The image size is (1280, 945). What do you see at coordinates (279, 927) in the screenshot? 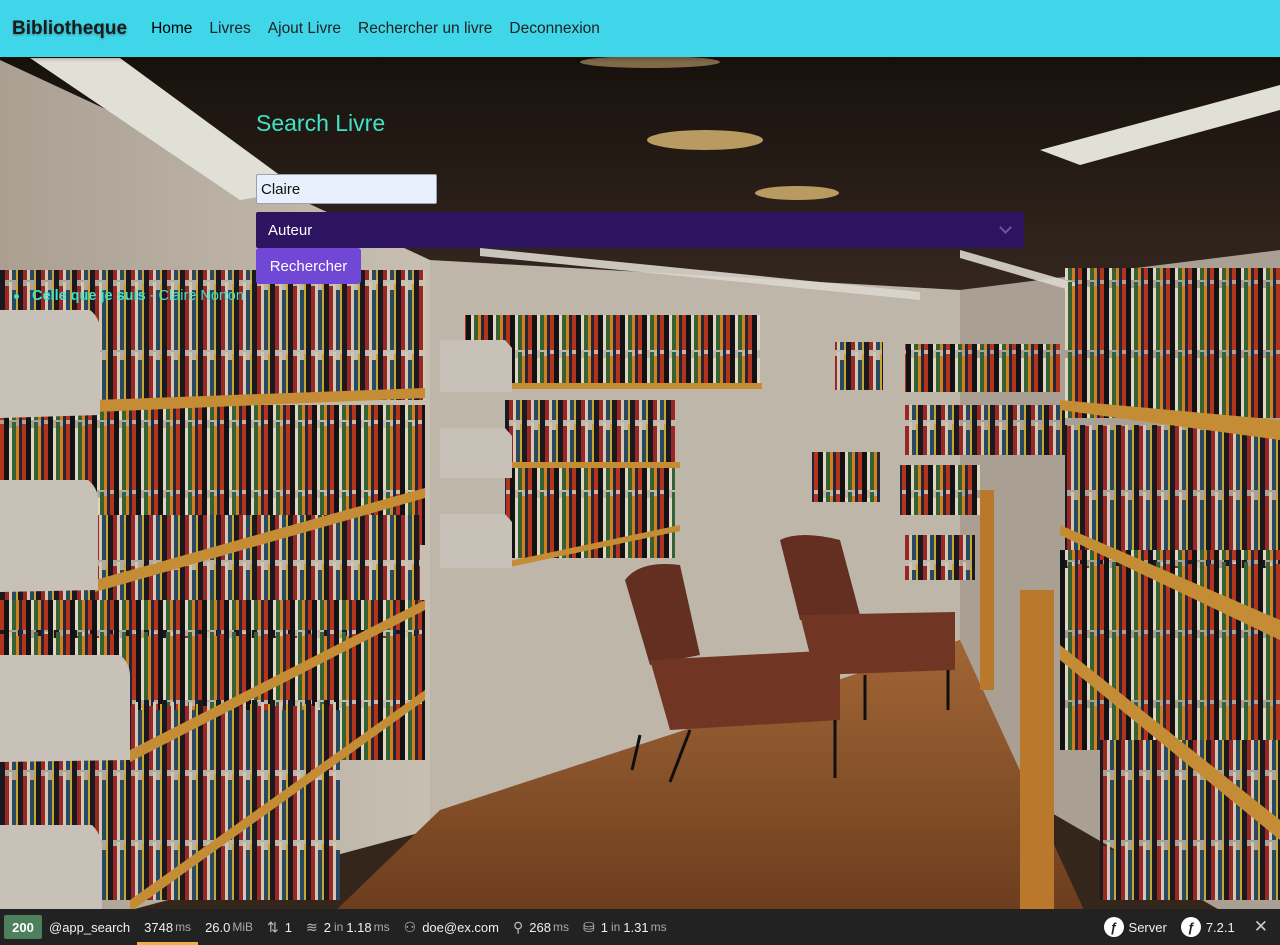
I see `requests-panel: ⇅ 1` at bounding box center [279, 927].